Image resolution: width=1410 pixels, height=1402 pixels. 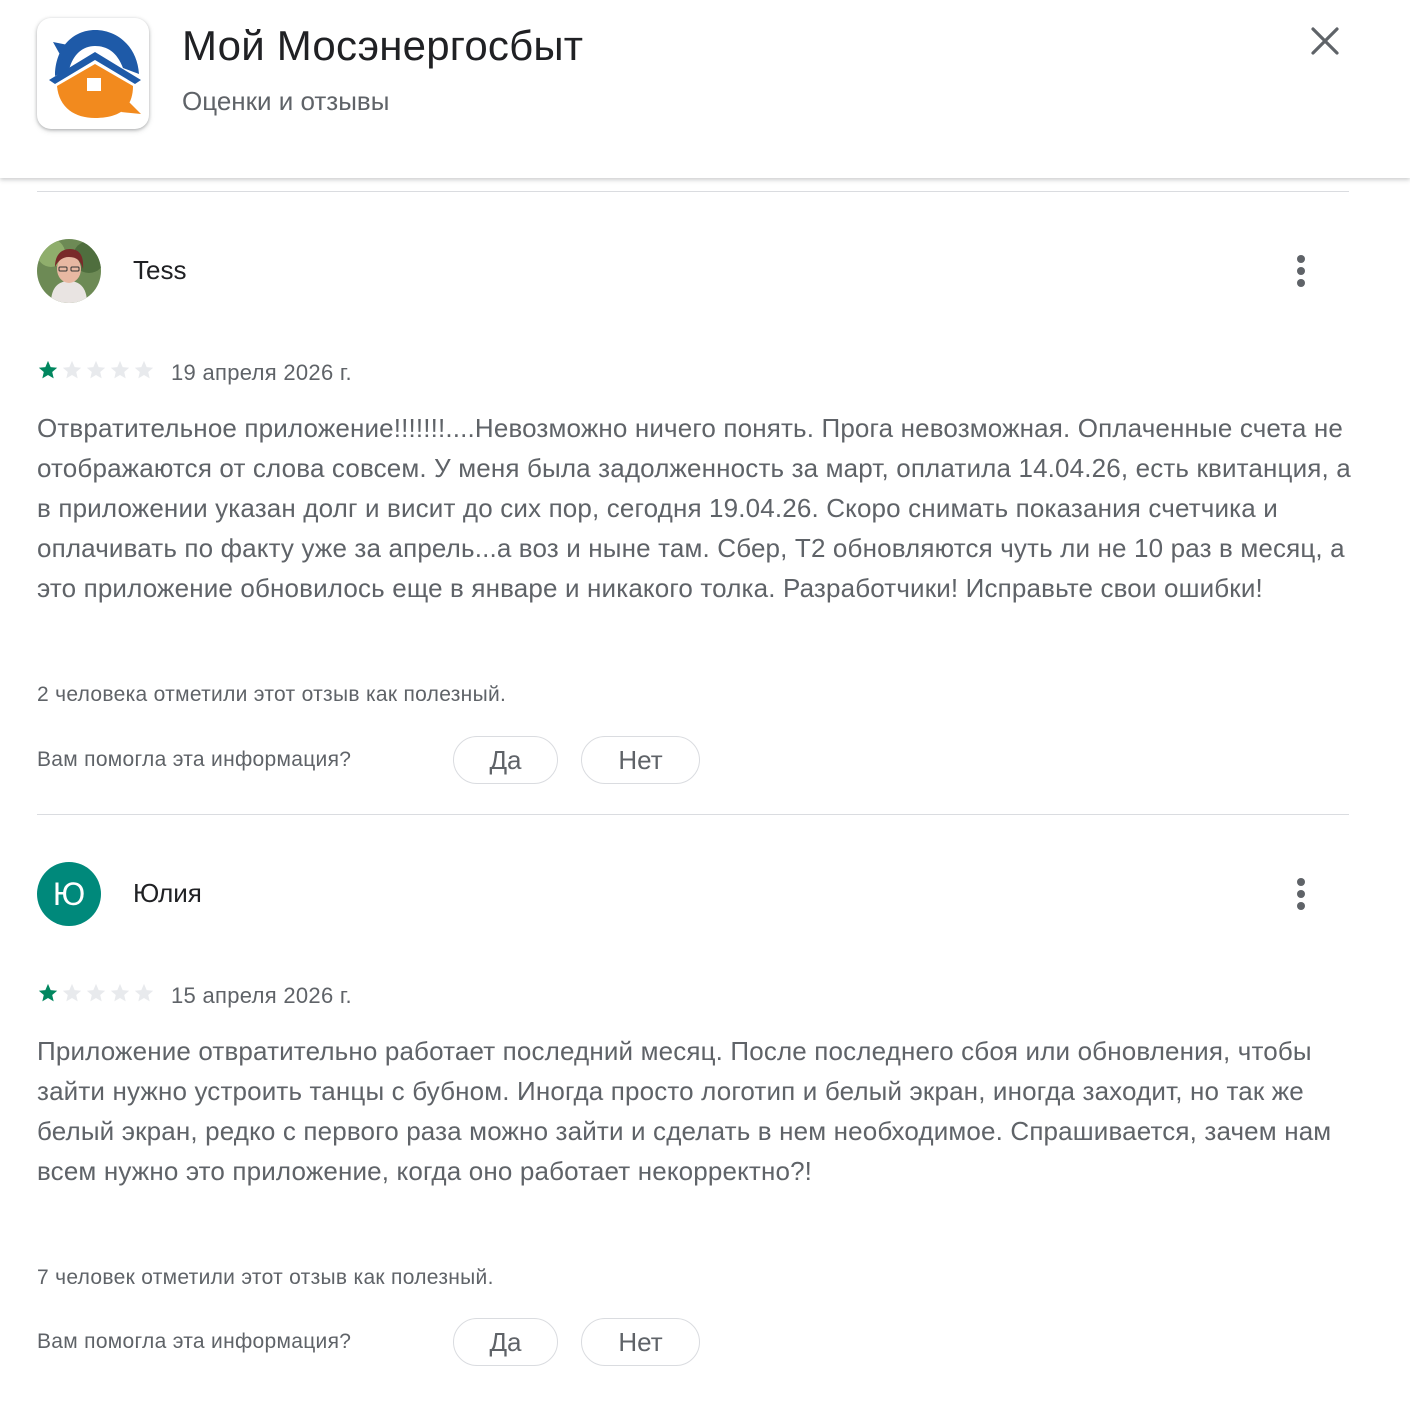 I want to click on review-date: 19 апреля 2026 г., so click(x=261, y=372).